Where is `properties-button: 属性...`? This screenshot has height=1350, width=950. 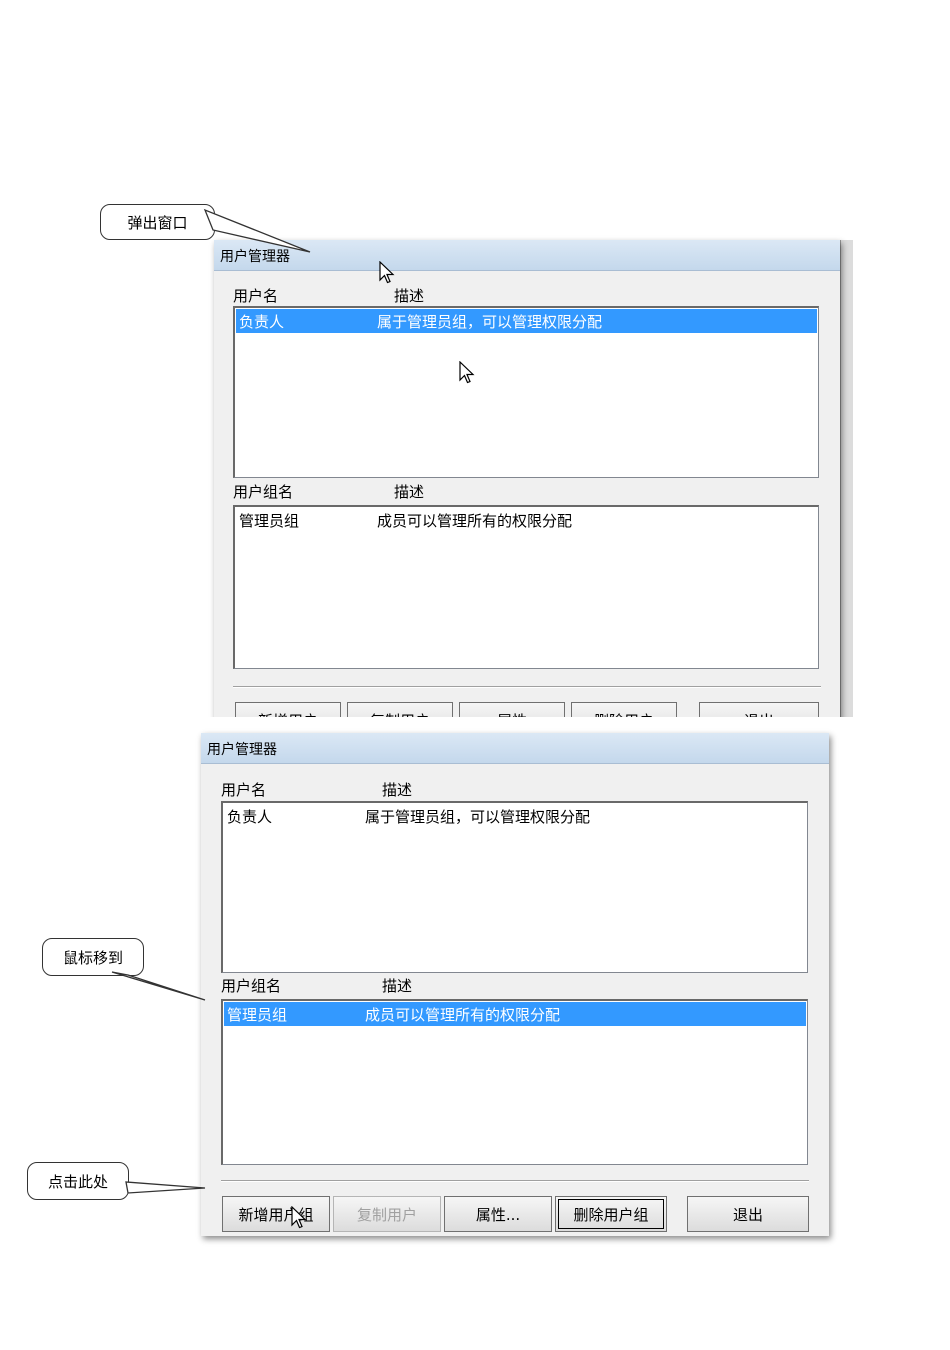 properties-button: 属性... is located at coordinates (498, 1214).